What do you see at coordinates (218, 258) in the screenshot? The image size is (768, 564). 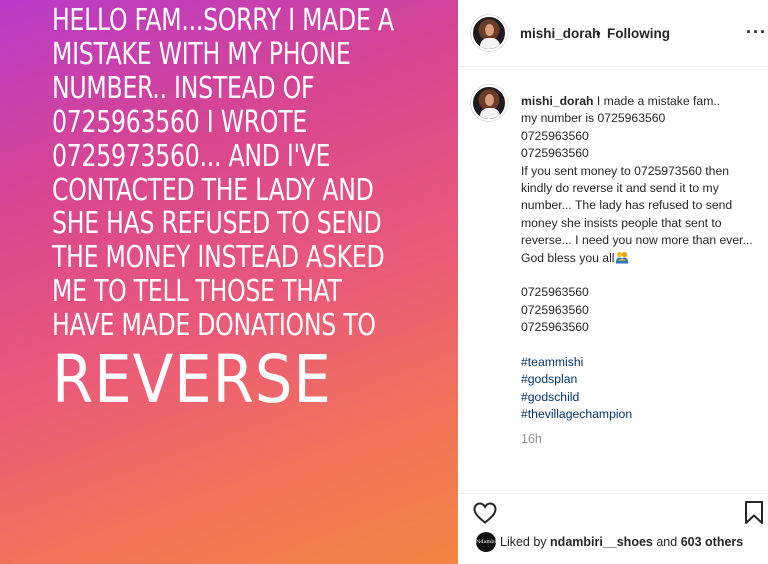 I see `story-line: THE MONEY INSTEAD ASKED` at bounding box center [218, 258].